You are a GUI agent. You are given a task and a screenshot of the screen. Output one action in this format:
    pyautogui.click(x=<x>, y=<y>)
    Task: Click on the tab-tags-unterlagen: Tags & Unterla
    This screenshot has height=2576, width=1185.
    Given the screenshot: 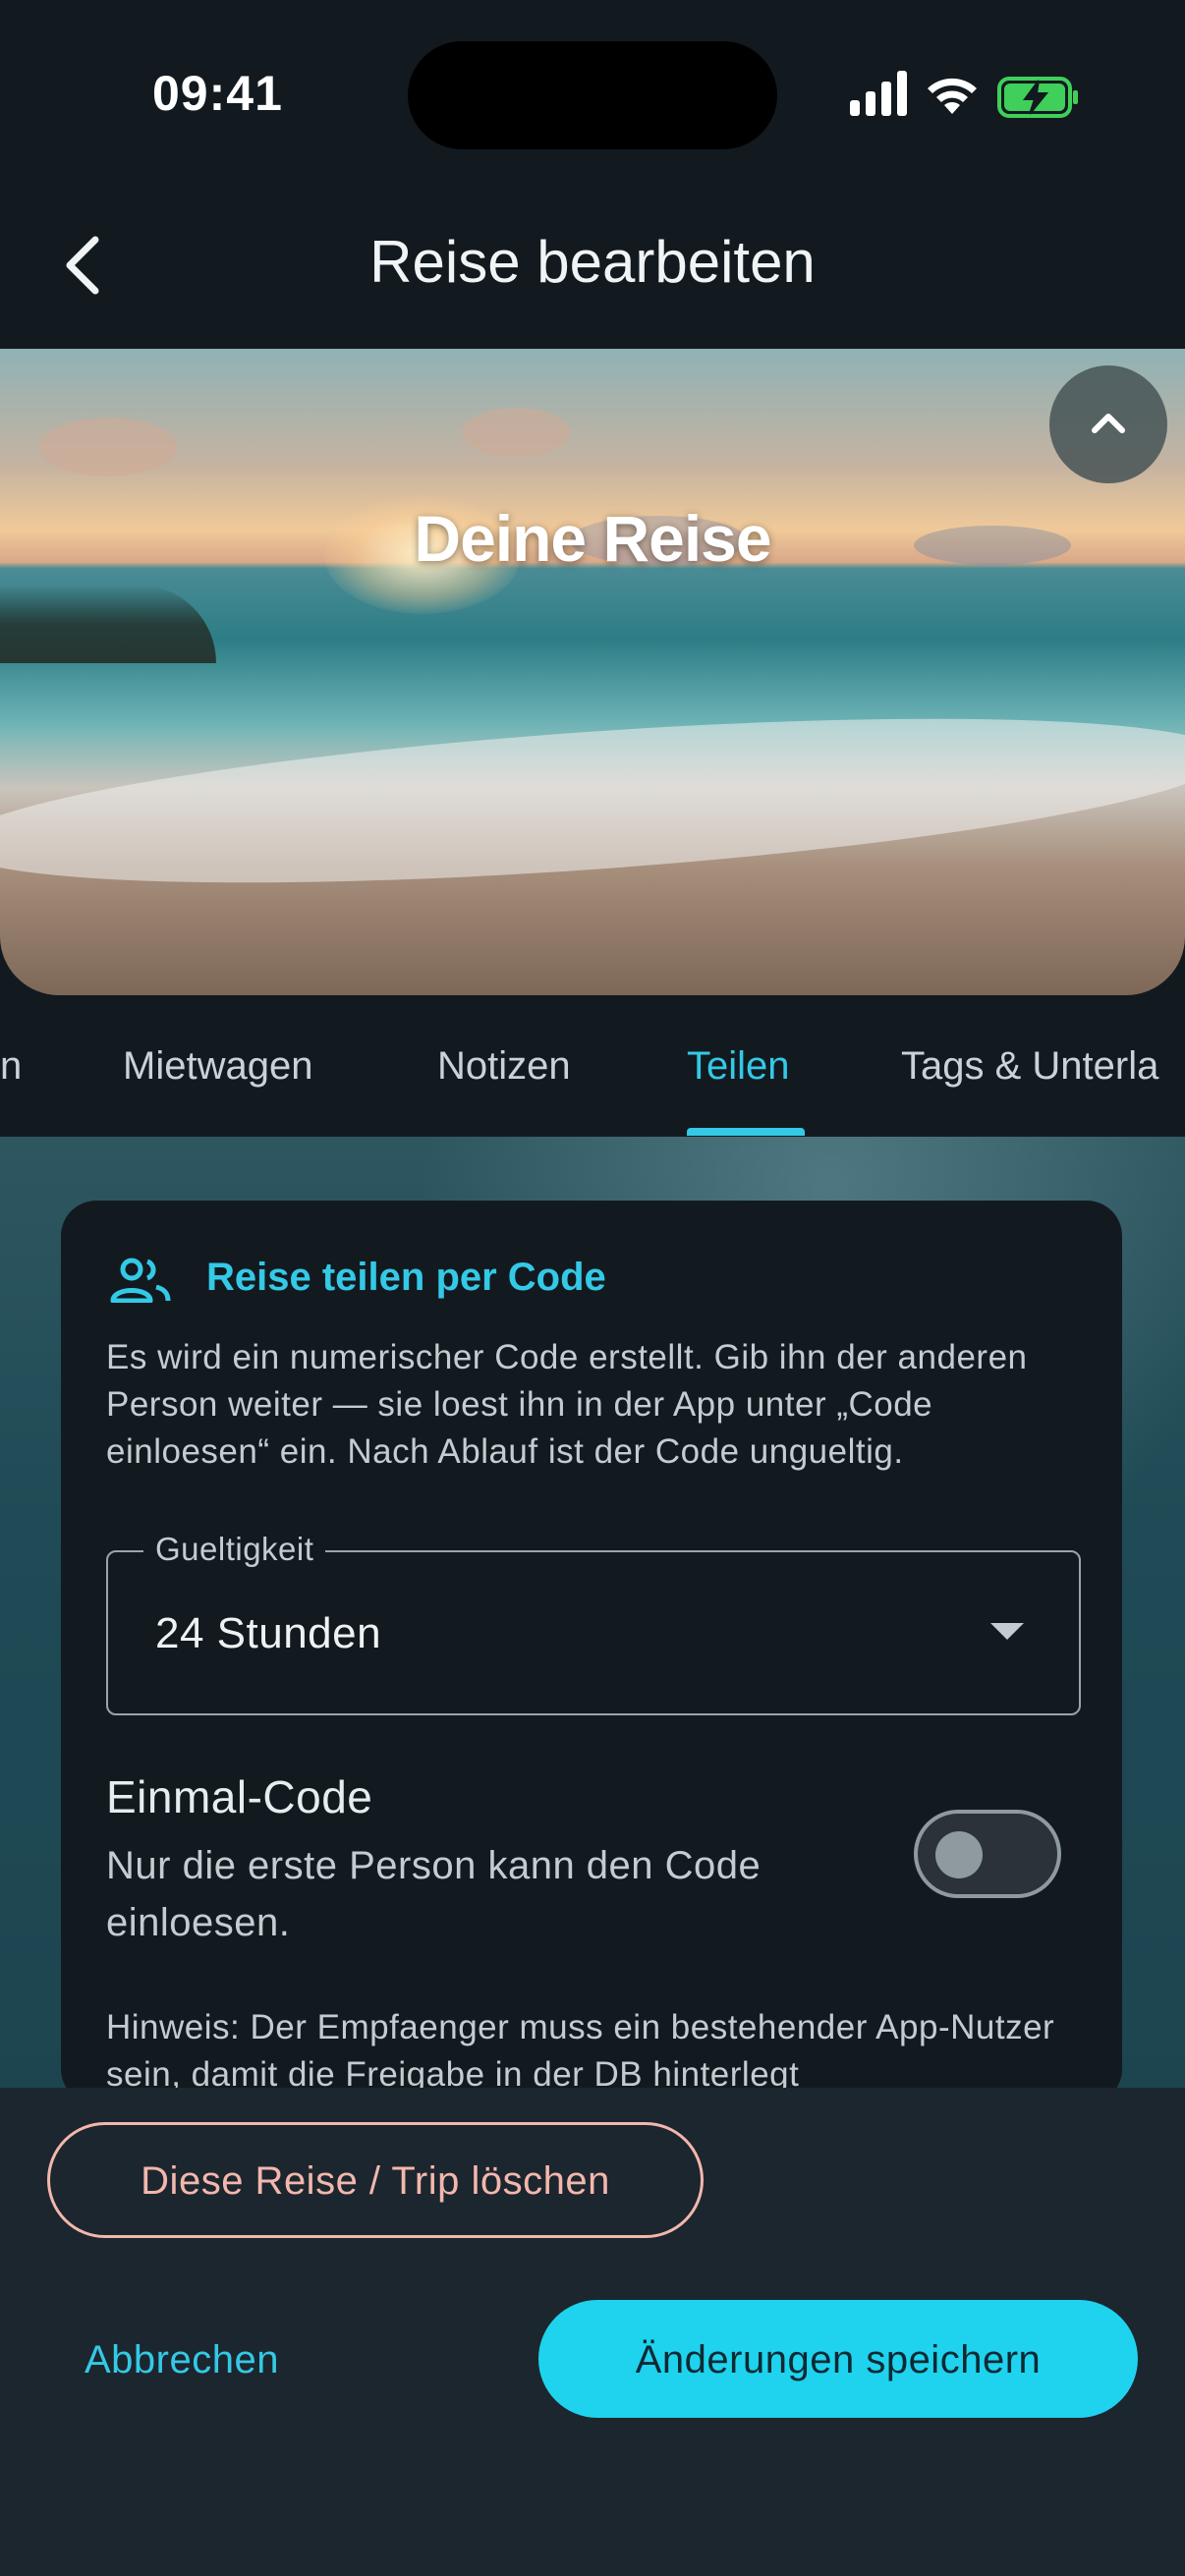 What is the action you would take?
    pyautogui.click(x=1030, y=1066)
    